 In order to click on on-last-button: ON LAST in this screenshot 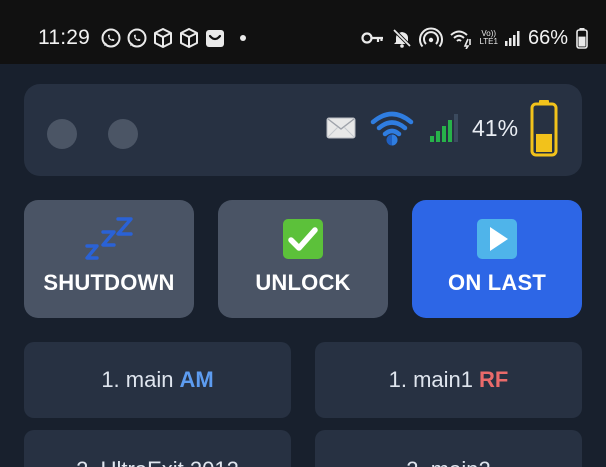, I will do `click(497, 259)`.